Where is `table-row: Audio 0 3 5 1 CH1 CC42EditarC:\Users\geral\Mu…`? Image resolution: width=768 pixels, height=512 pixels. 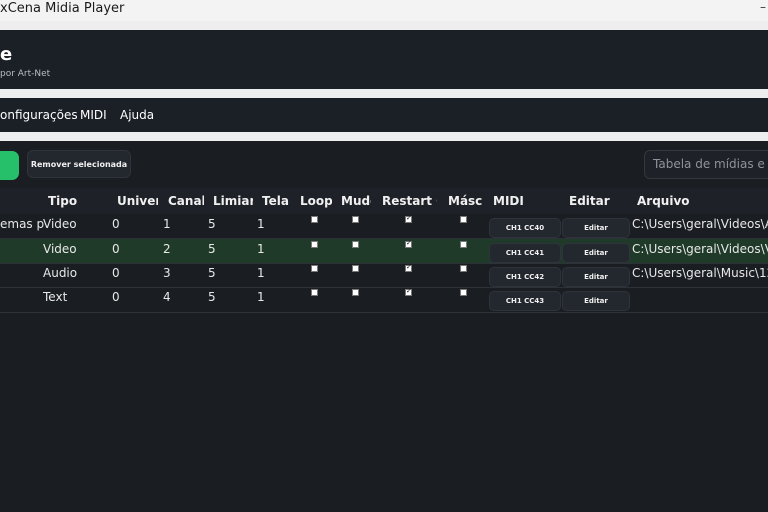
table-row: Audio 0 3 5 1 CH1 CC42EditarC:\Users\geral\Mu… is located at coordinates (384, 275).